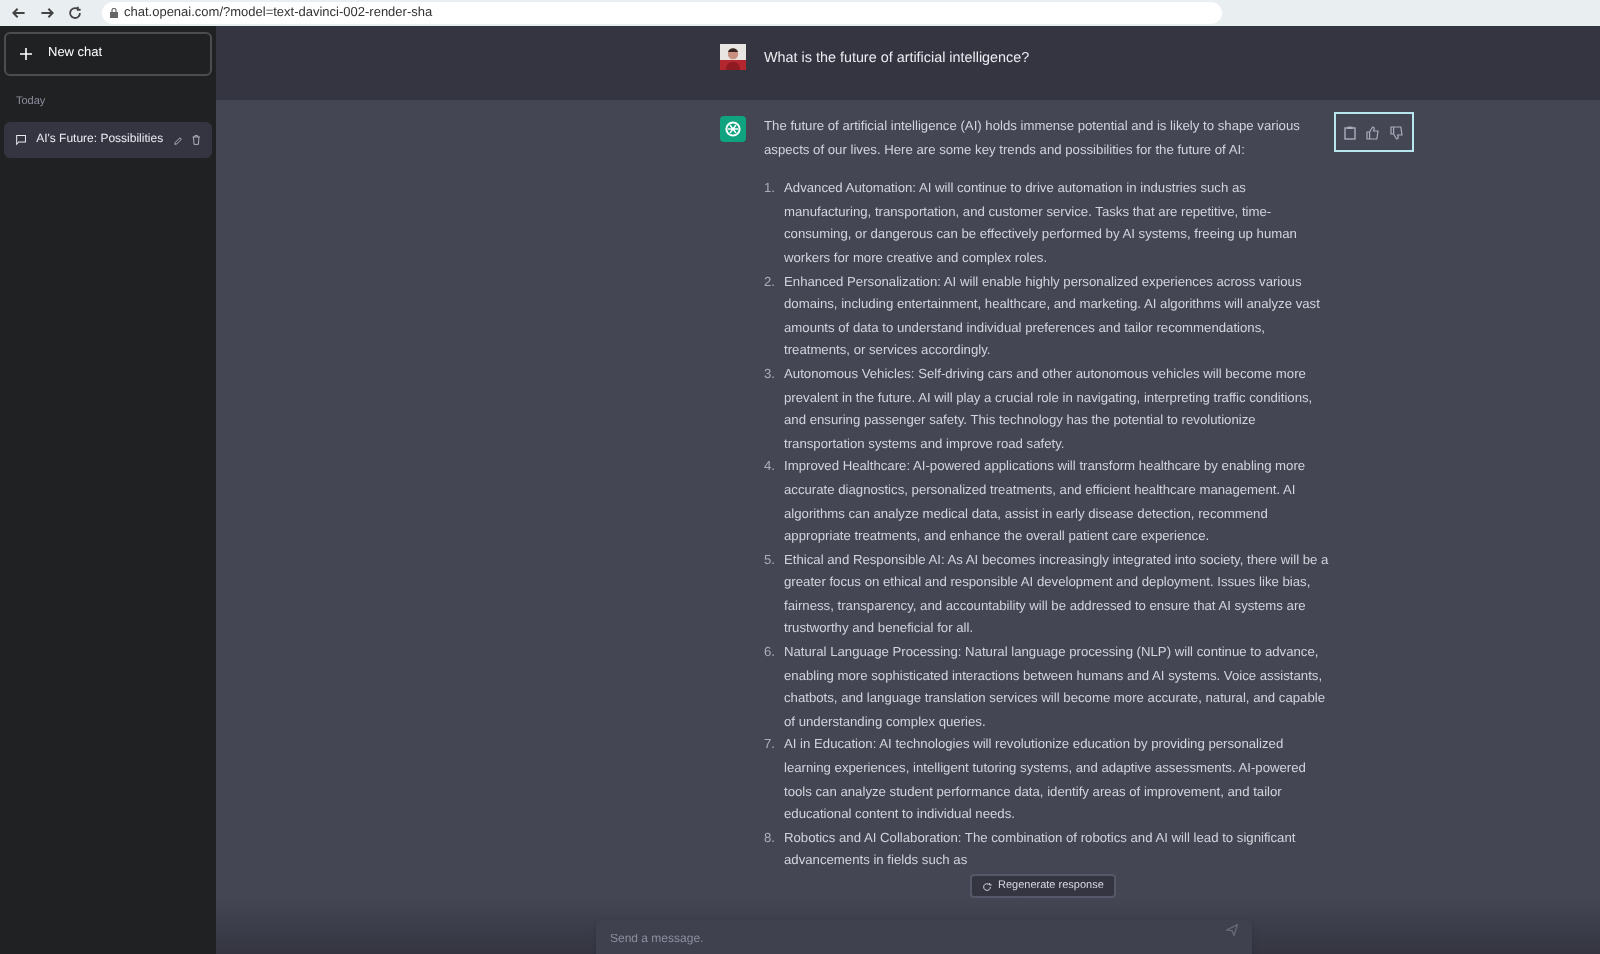  What do you see at coordinates (196, 140) in the screenshot?
I see `trash-icon` at bounding box center [196, 140].